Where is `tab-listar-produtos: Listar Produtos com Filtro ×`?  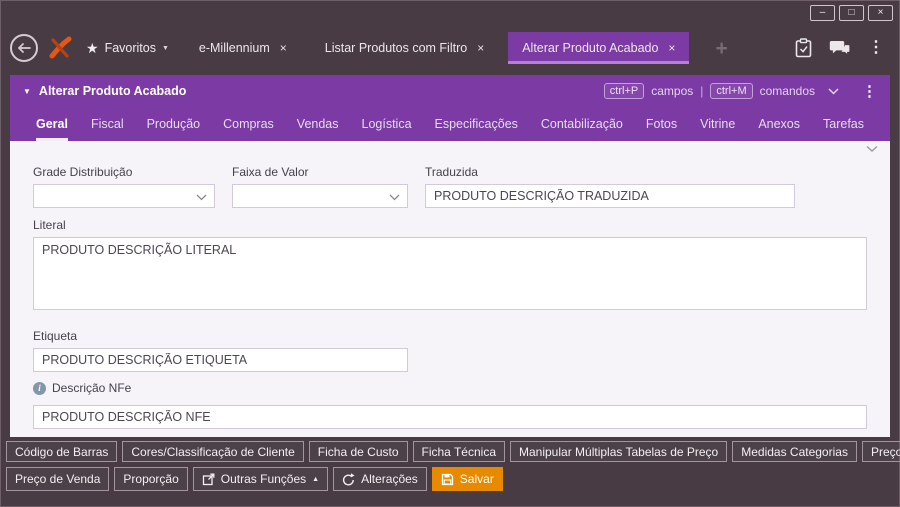 tab-listar-produtos: Listar Produtos com Filtro × is located at coordinates (404, 48).